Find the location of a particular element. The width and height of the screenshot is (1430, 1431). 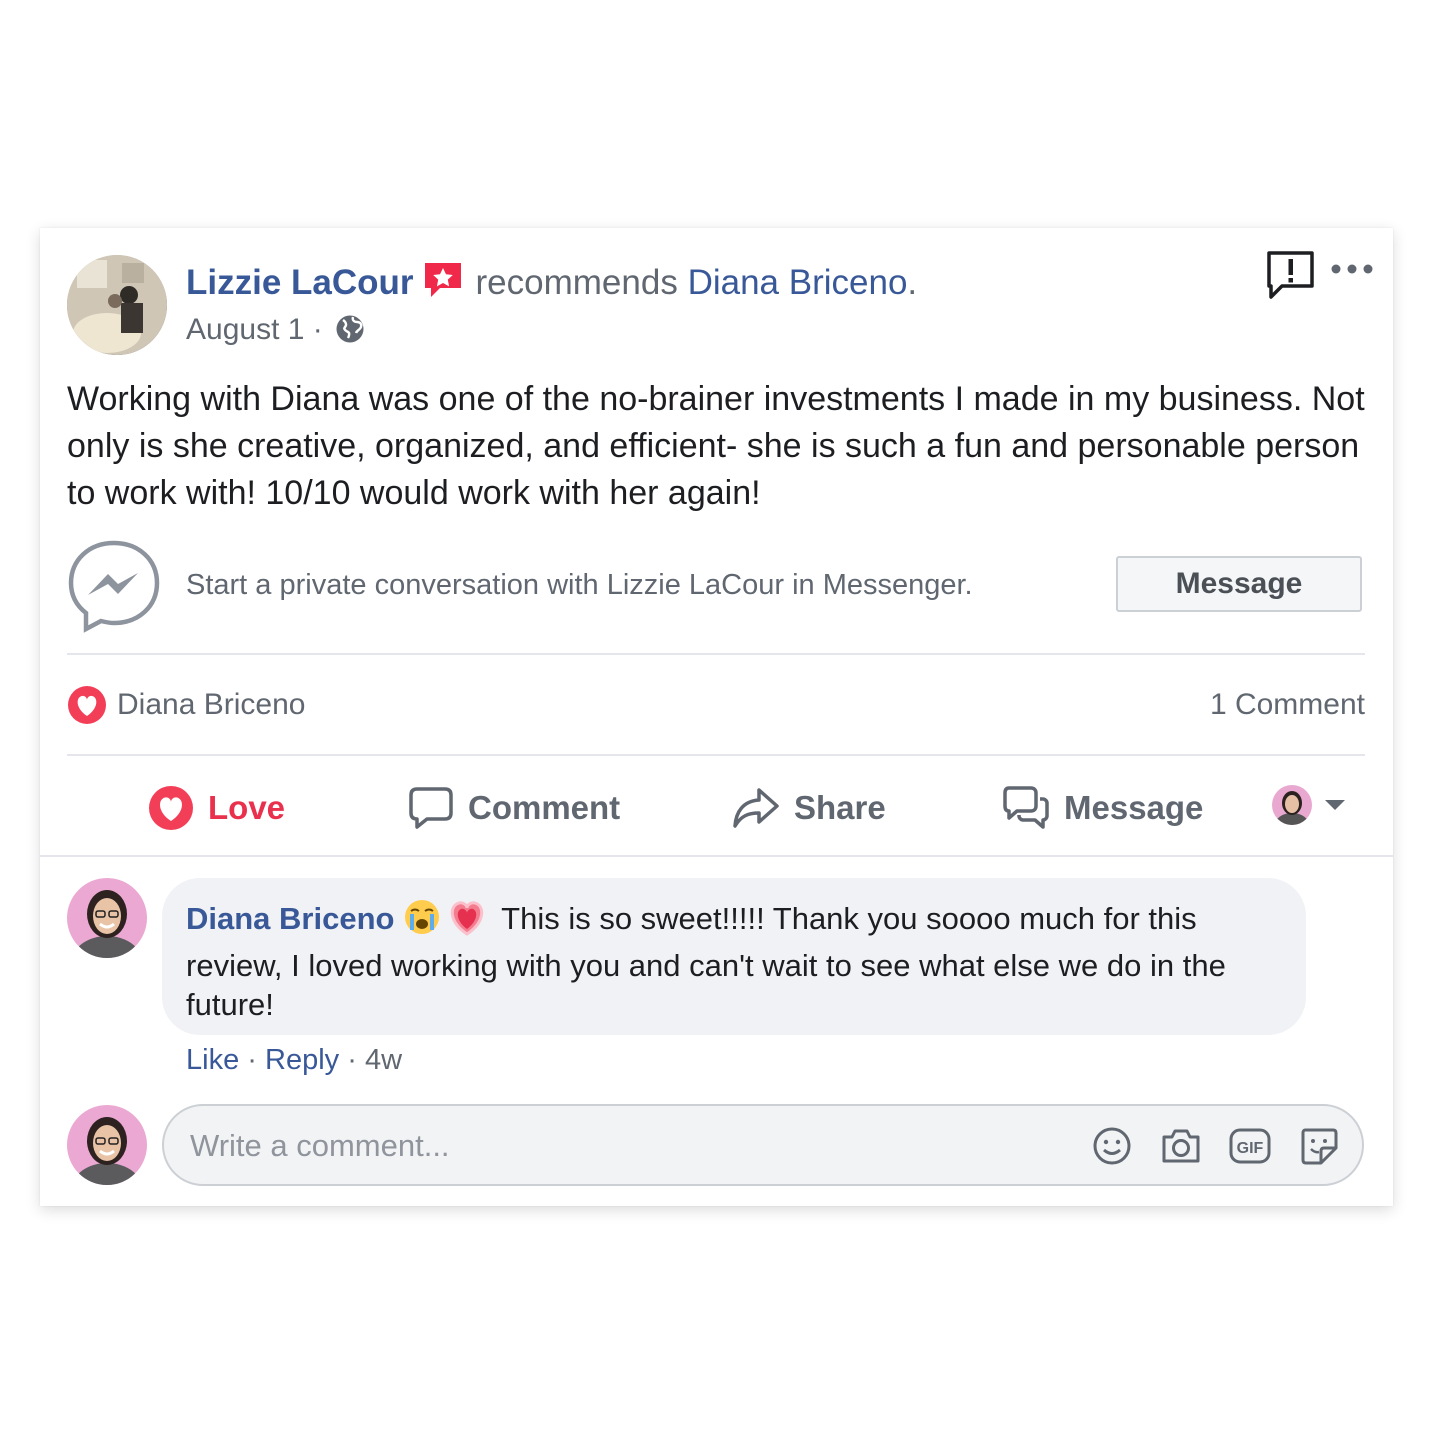

love-button: Love is located at coordinates (216, 808).